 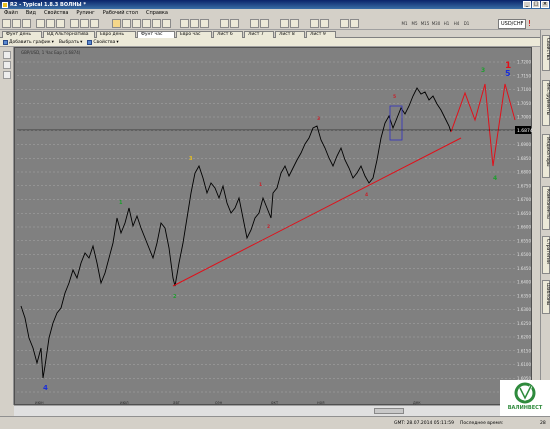 What do you see at coordinates (264, 23) in the screenshot?
I see `scale-icon` at bounding box center [264, 23].